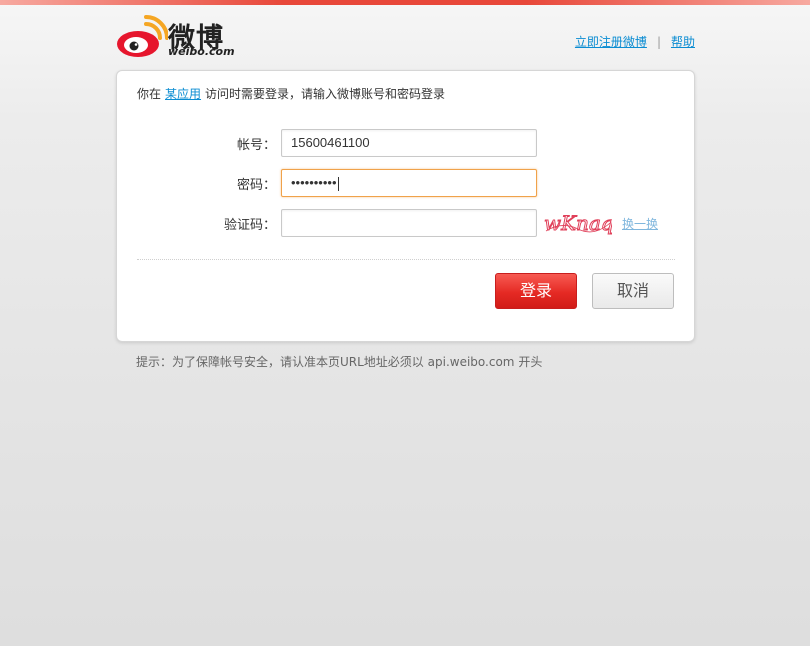  I want to click on form-divider, so click(406, 259).